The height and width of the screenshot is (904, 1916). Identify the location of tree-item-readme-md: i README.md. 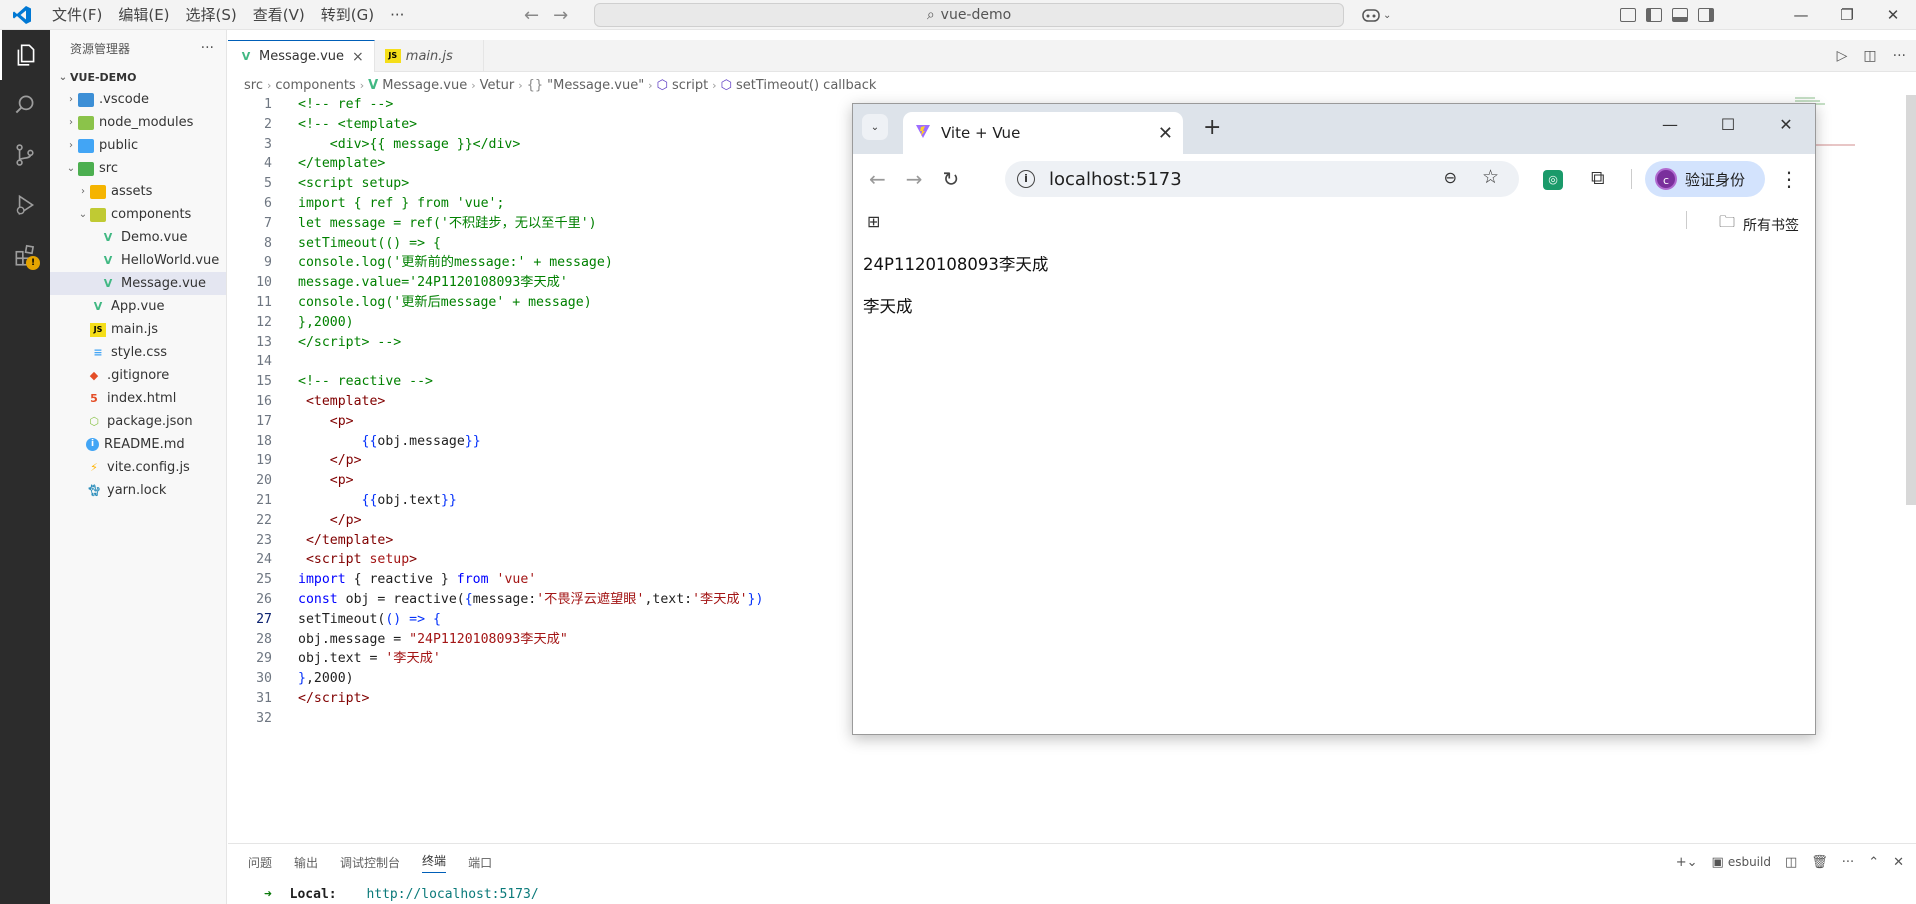
(138, 444).